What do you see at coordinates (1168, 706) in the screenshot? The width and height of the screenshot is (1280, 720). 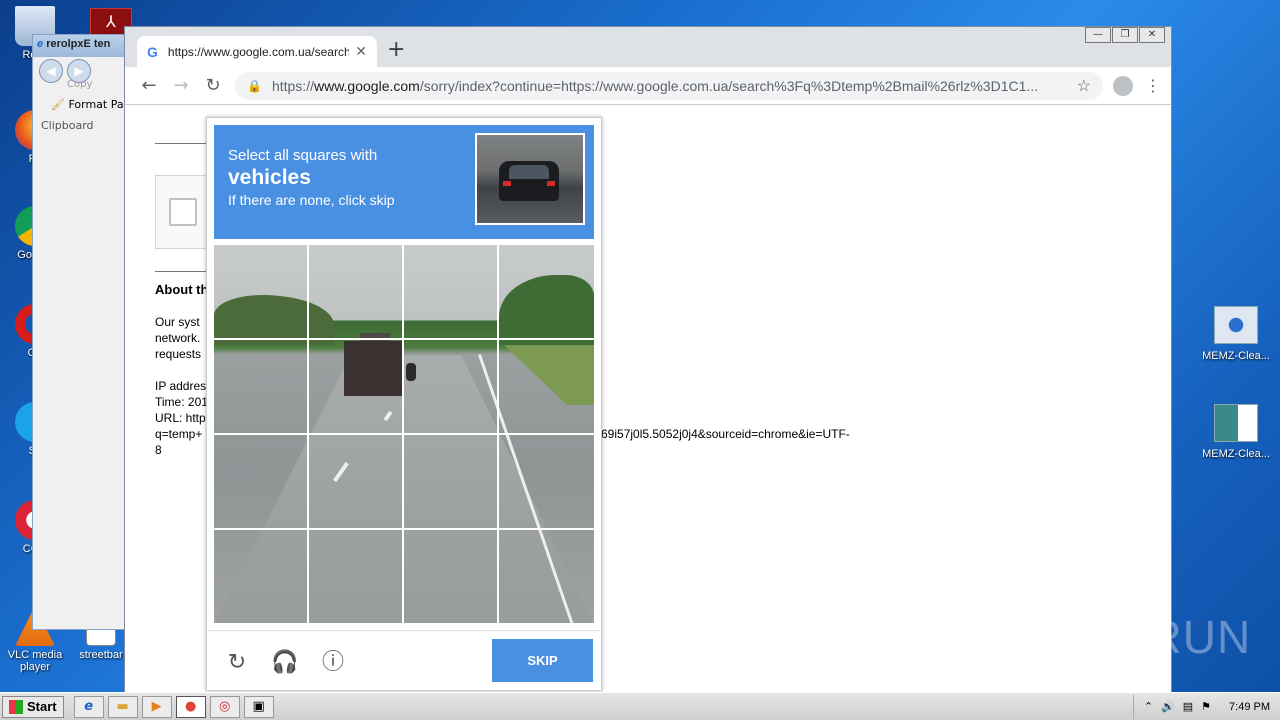 I see `volume-icon: 🔊` at bounding box center [1168, 706].